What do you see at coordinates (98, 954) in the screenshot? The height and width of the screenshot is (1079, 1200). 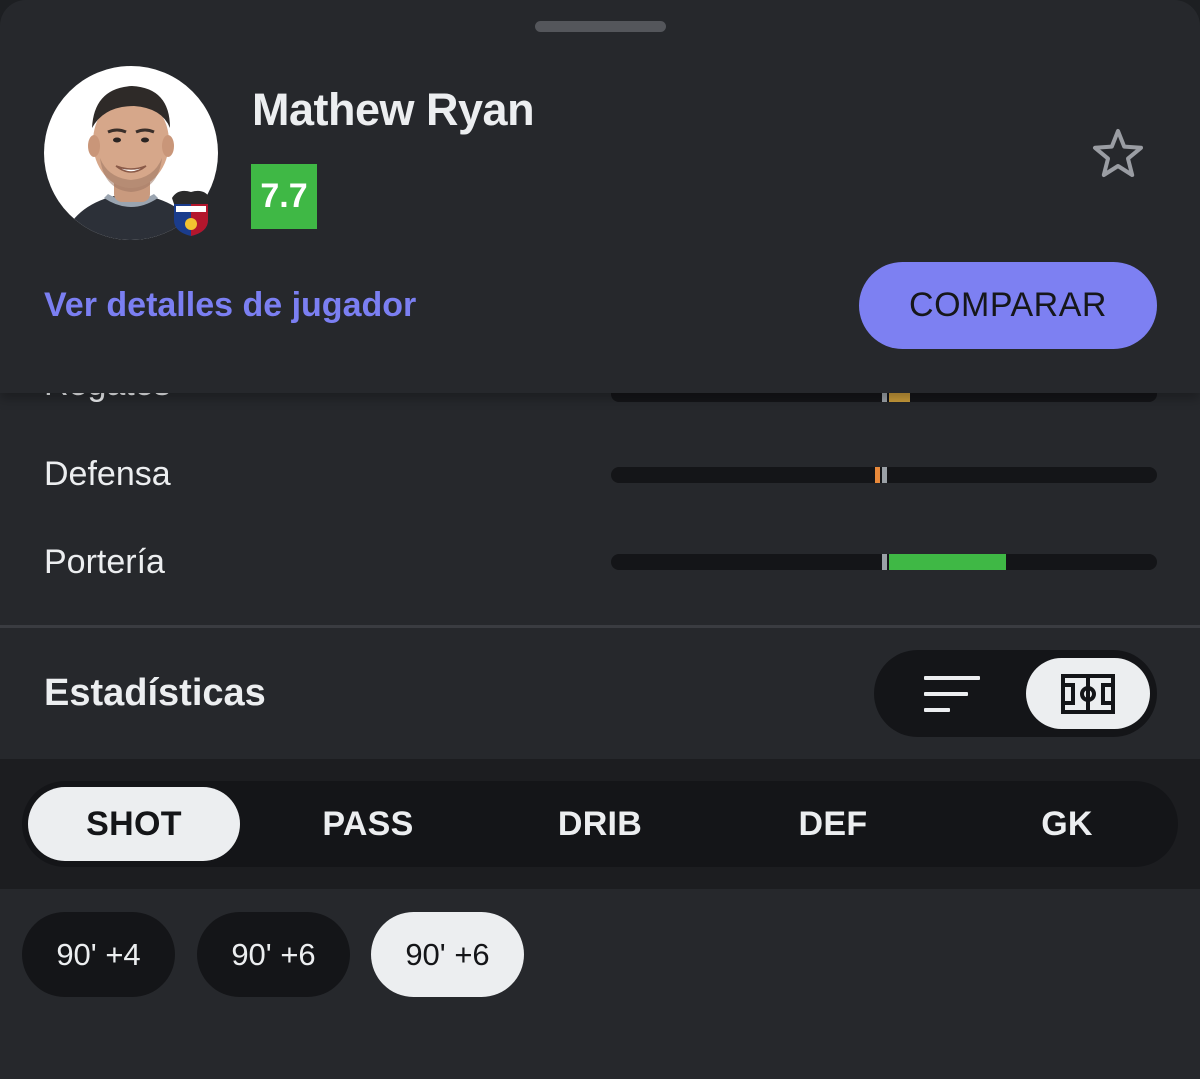 I see `period-chip: 90' +4` at bounding box center [98, 954].